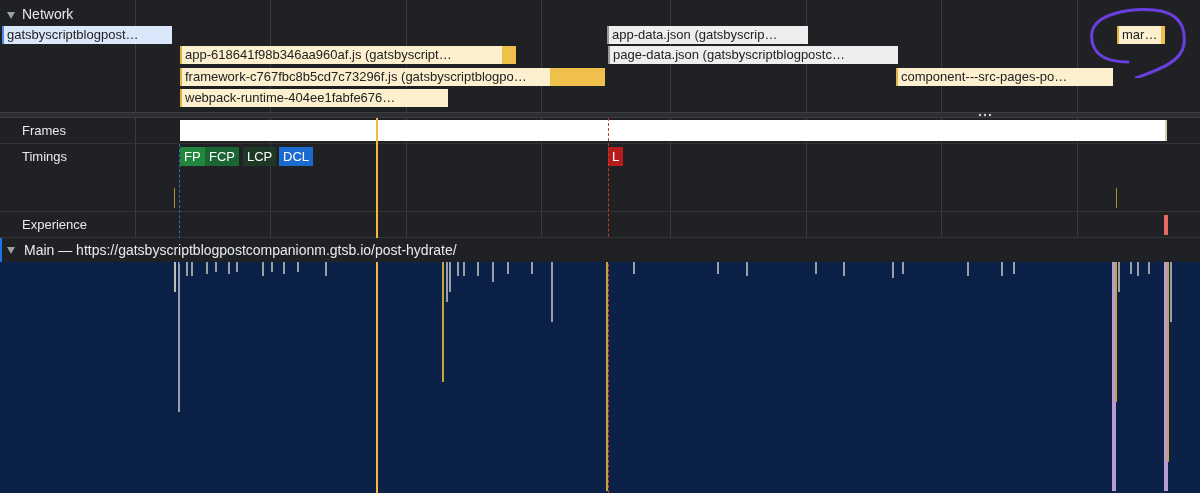 This screenshot has height=493, width=1200. Describe the element at coordinates (45, 157) in the screenshot. I see `track-label: Timings` at that location.